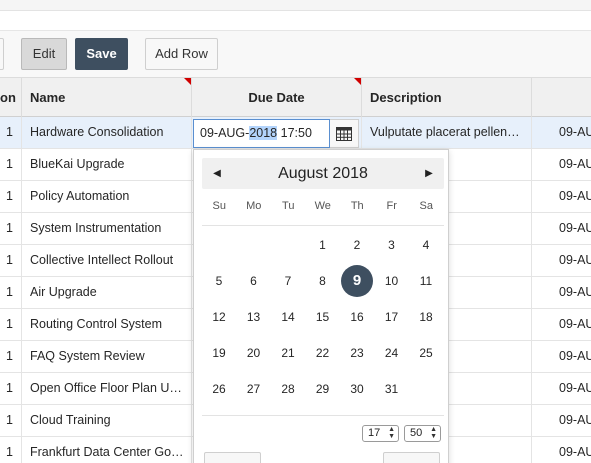 This screenshot has height=463, width=591. What do you see at coordinates (323, 173) in the screenshot?
I see `calendar-header: ◀ August 2018 ▶` at bounding box center [323, 173].